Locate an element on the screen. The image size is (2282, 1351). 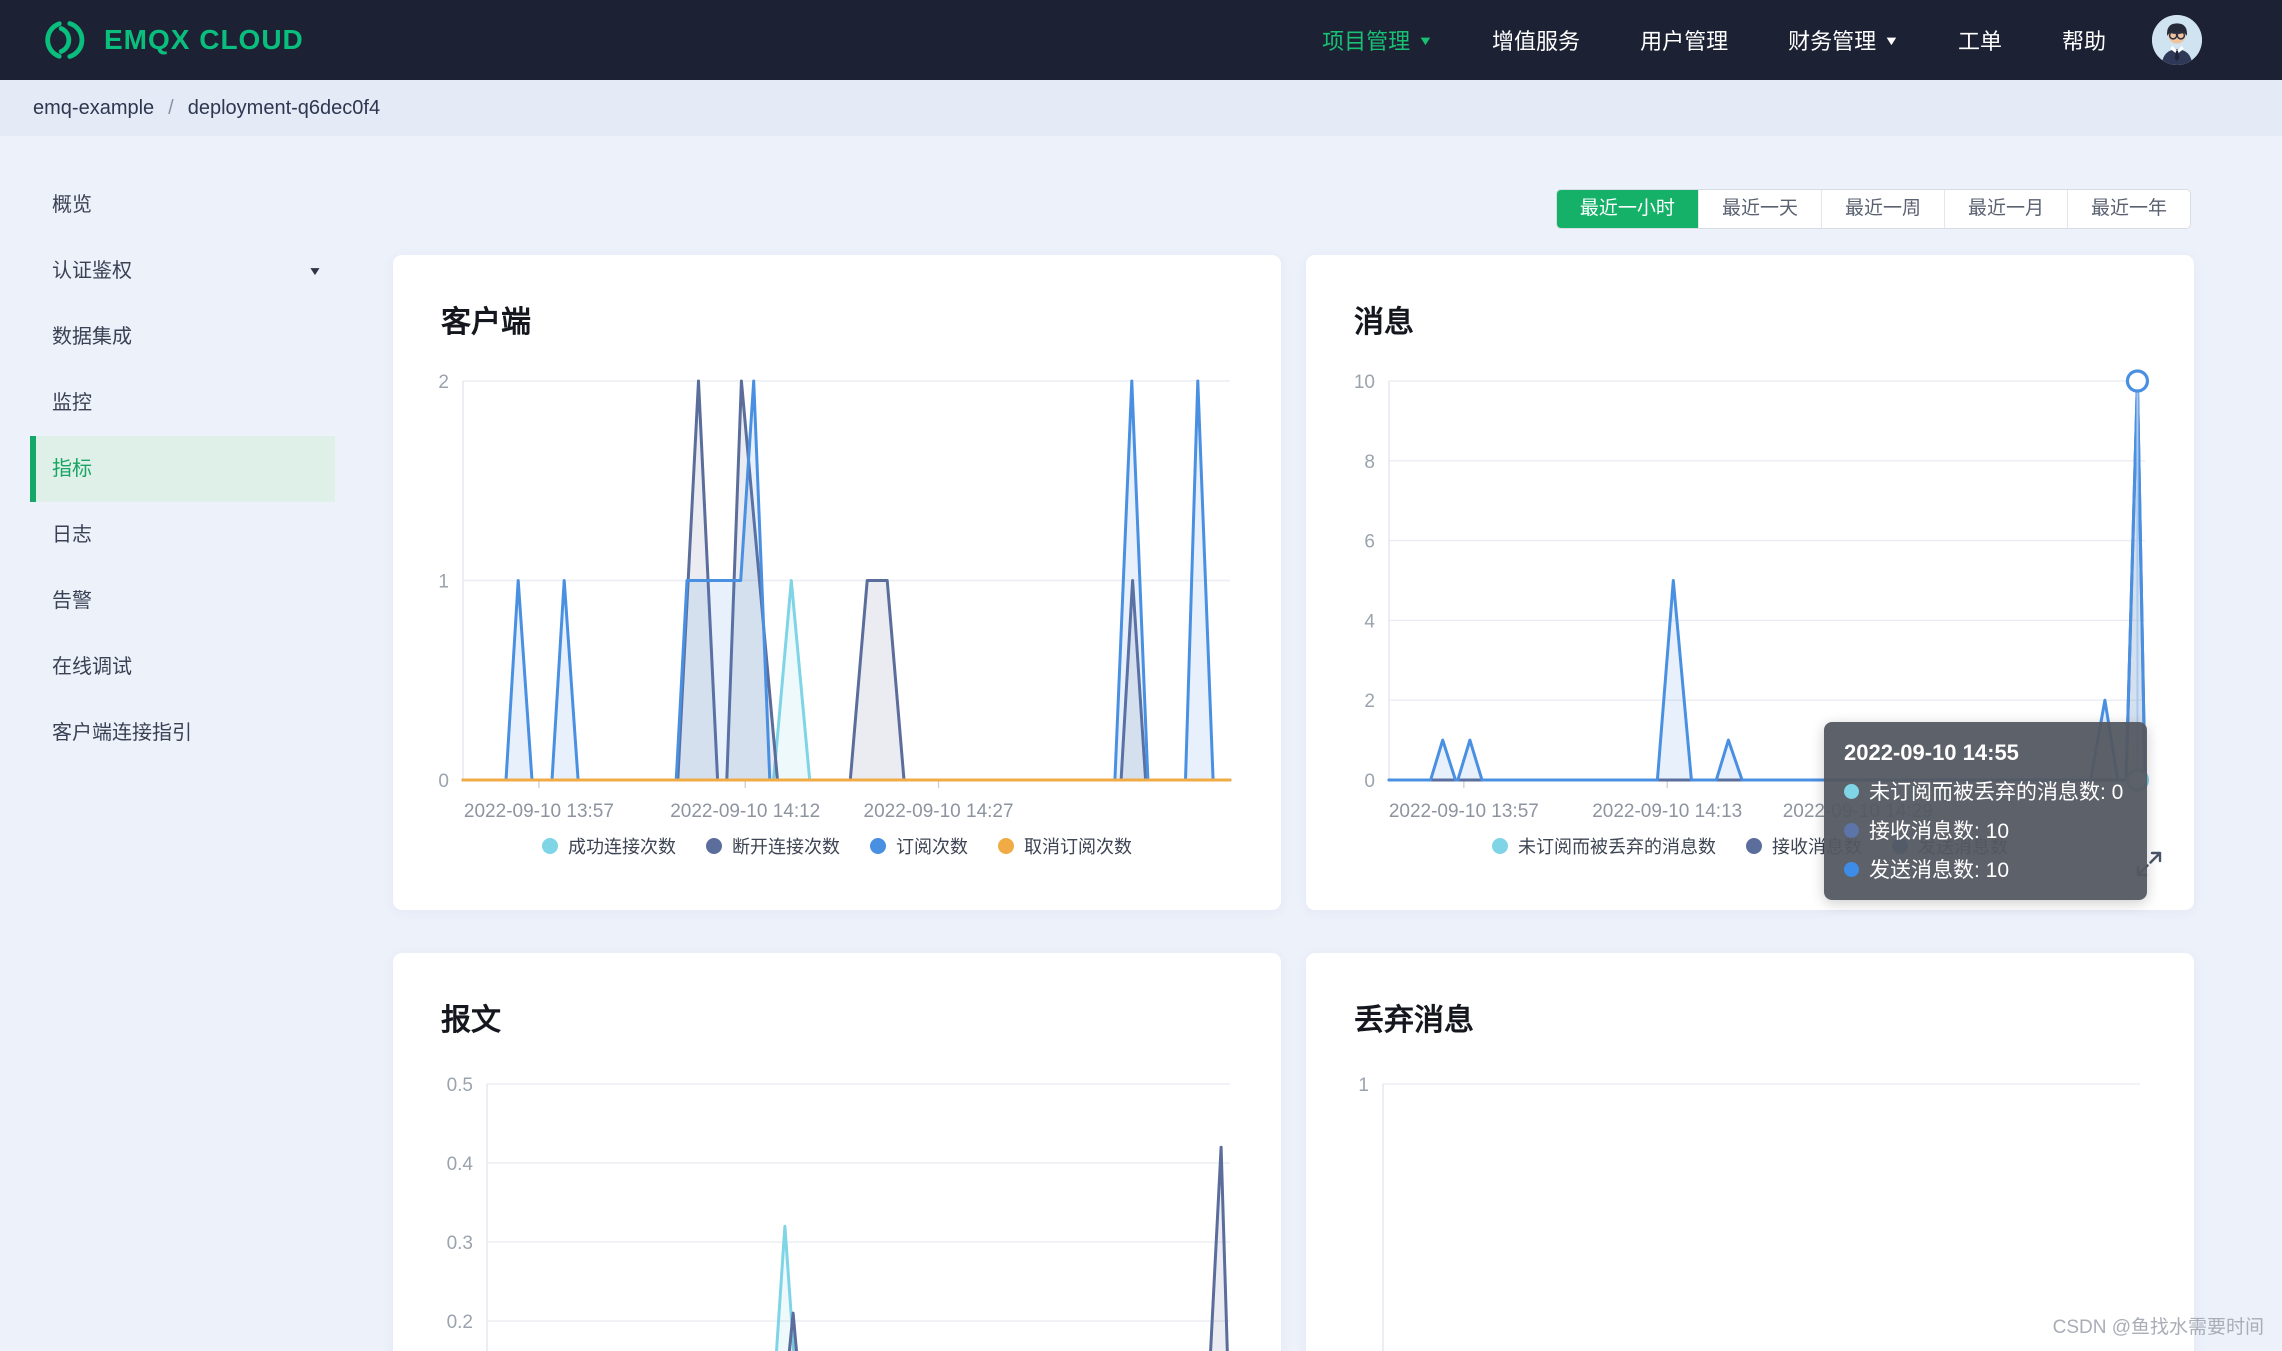
nav-item-label: 工单 is located at coordinates (1979, 41).